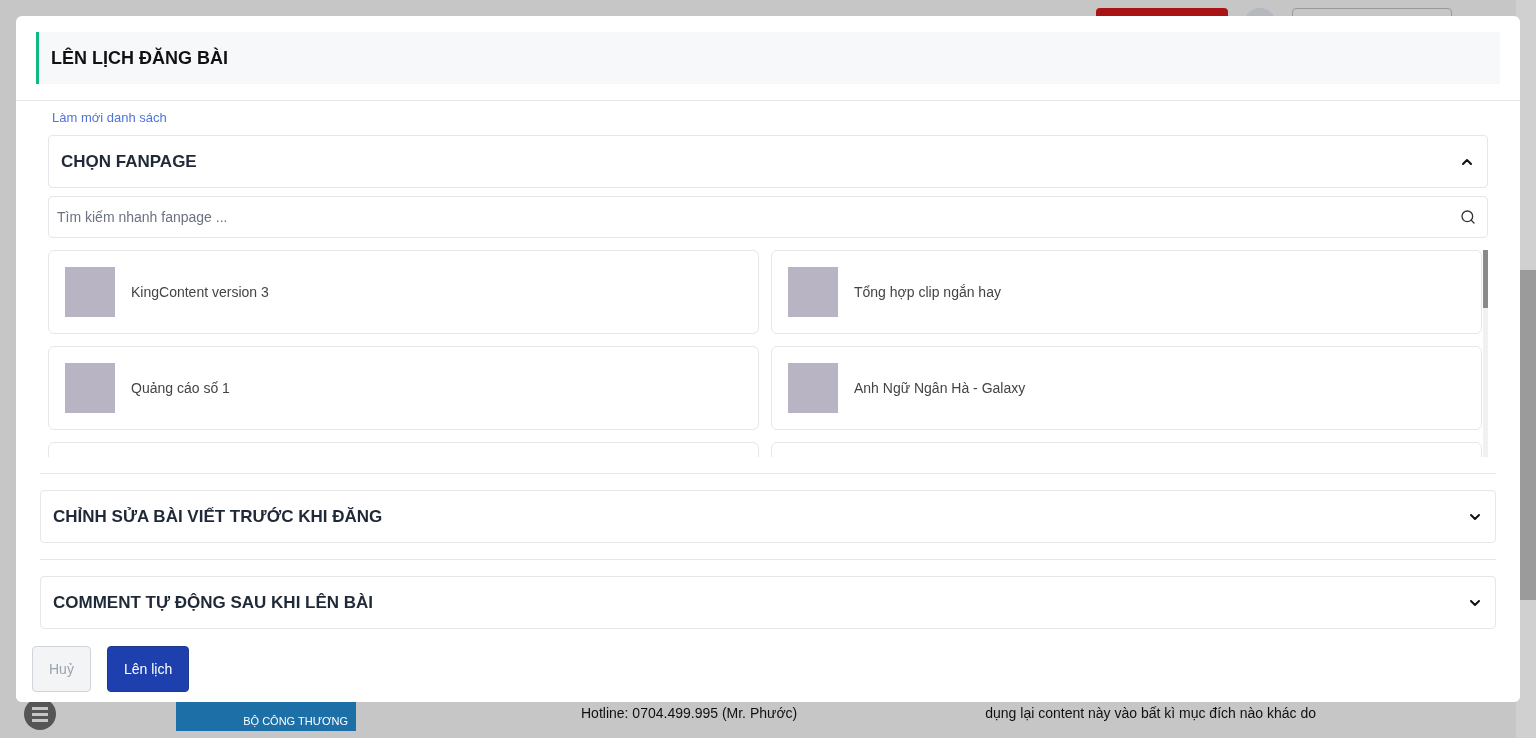  What do you see at coordinates (768, 516) in the screenshot?
I see `section-header: CHỈNH SỬA BÀI VIẾT TRƯỚC KHI ĐĂNG` at bounding box center [768, 516].